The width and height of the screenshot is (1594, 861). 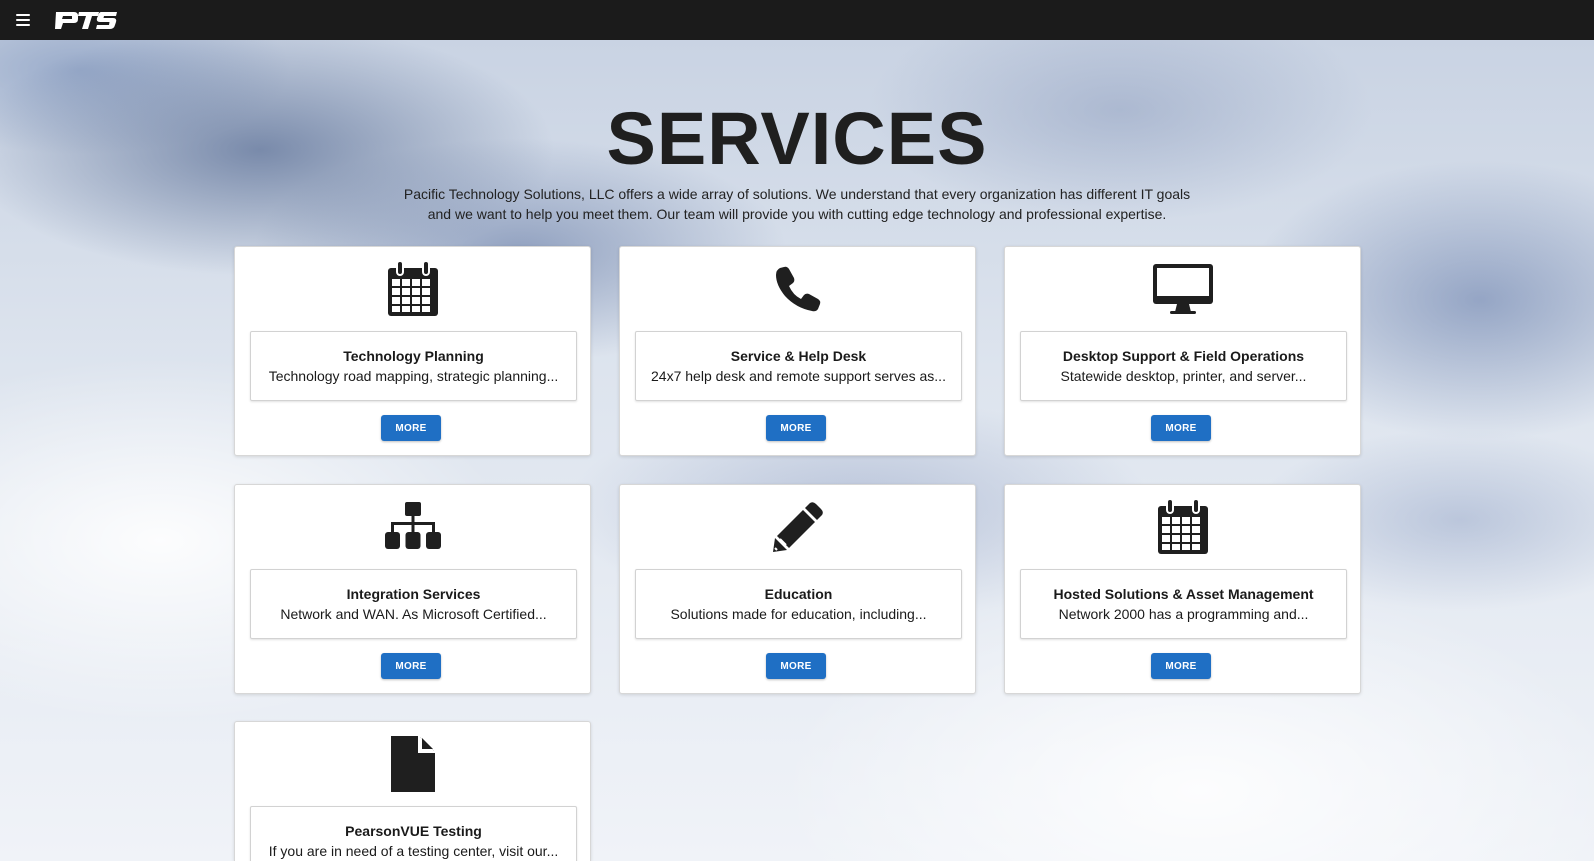 What do you see at coordinates (1183, 356) in the screenshot?
I see `service-title: Desktop Support & Field Operations` at bounding box center [1183, 356].